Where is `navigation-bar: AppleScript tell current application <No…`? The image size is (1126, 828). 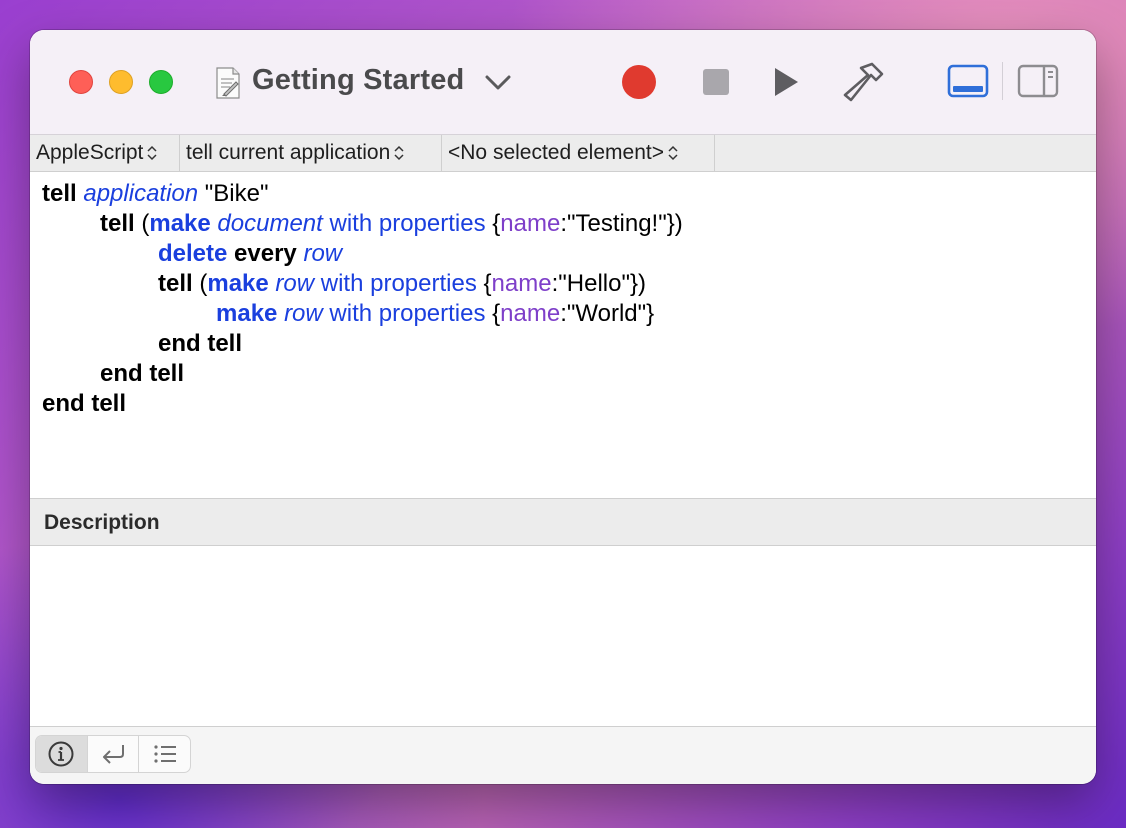
navigation-bar: AppleScript tell current application <No… is located at coordinates (563, 153).